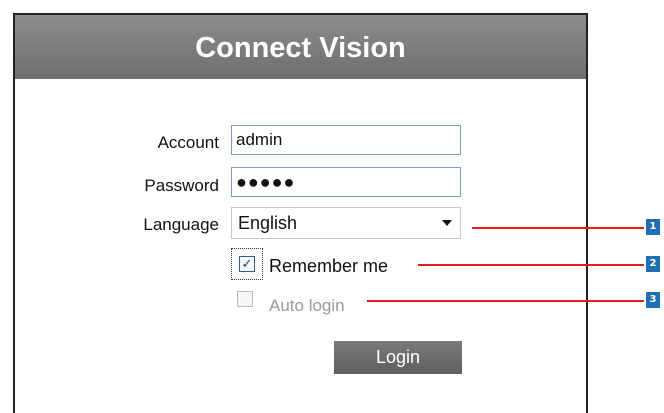 The height and width of the screenshot is (413, 664). What do you see at coordinates (346, 140) in the screenshot?
I see `account-field` at bounding box center [346, 140].